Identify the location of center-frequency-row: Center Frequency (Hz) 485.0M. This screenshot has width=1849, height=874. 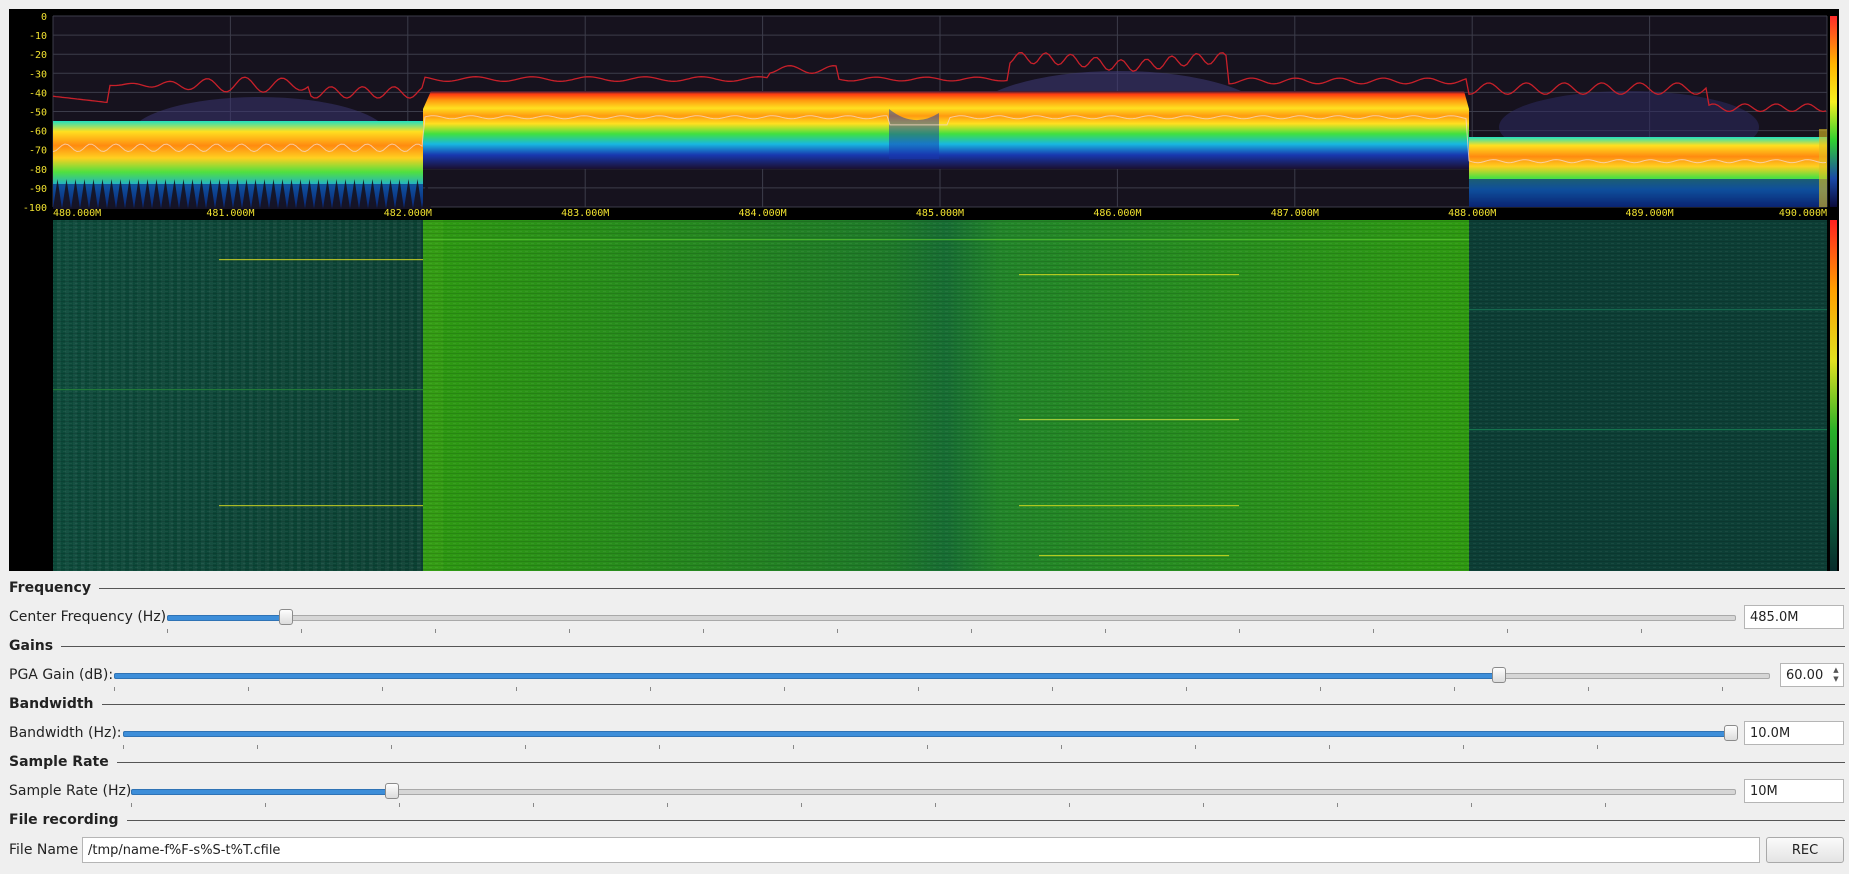
(926, 618).